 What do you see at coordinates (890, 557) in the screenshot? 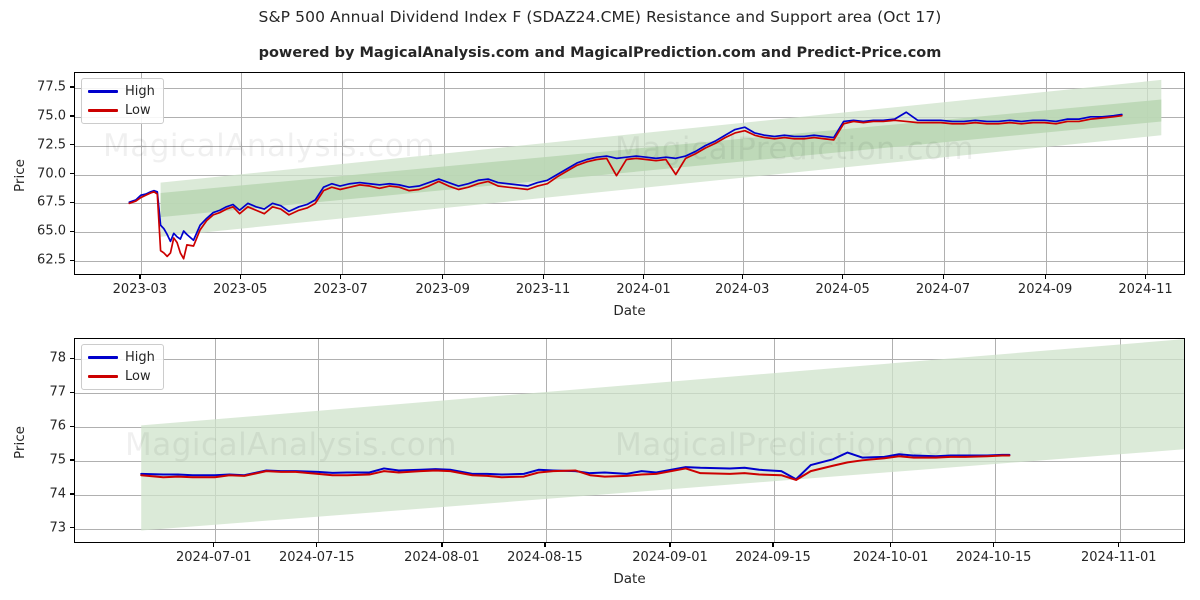
I see `x-tick-label: 2024-10-01` at bounding box center [890, 557].